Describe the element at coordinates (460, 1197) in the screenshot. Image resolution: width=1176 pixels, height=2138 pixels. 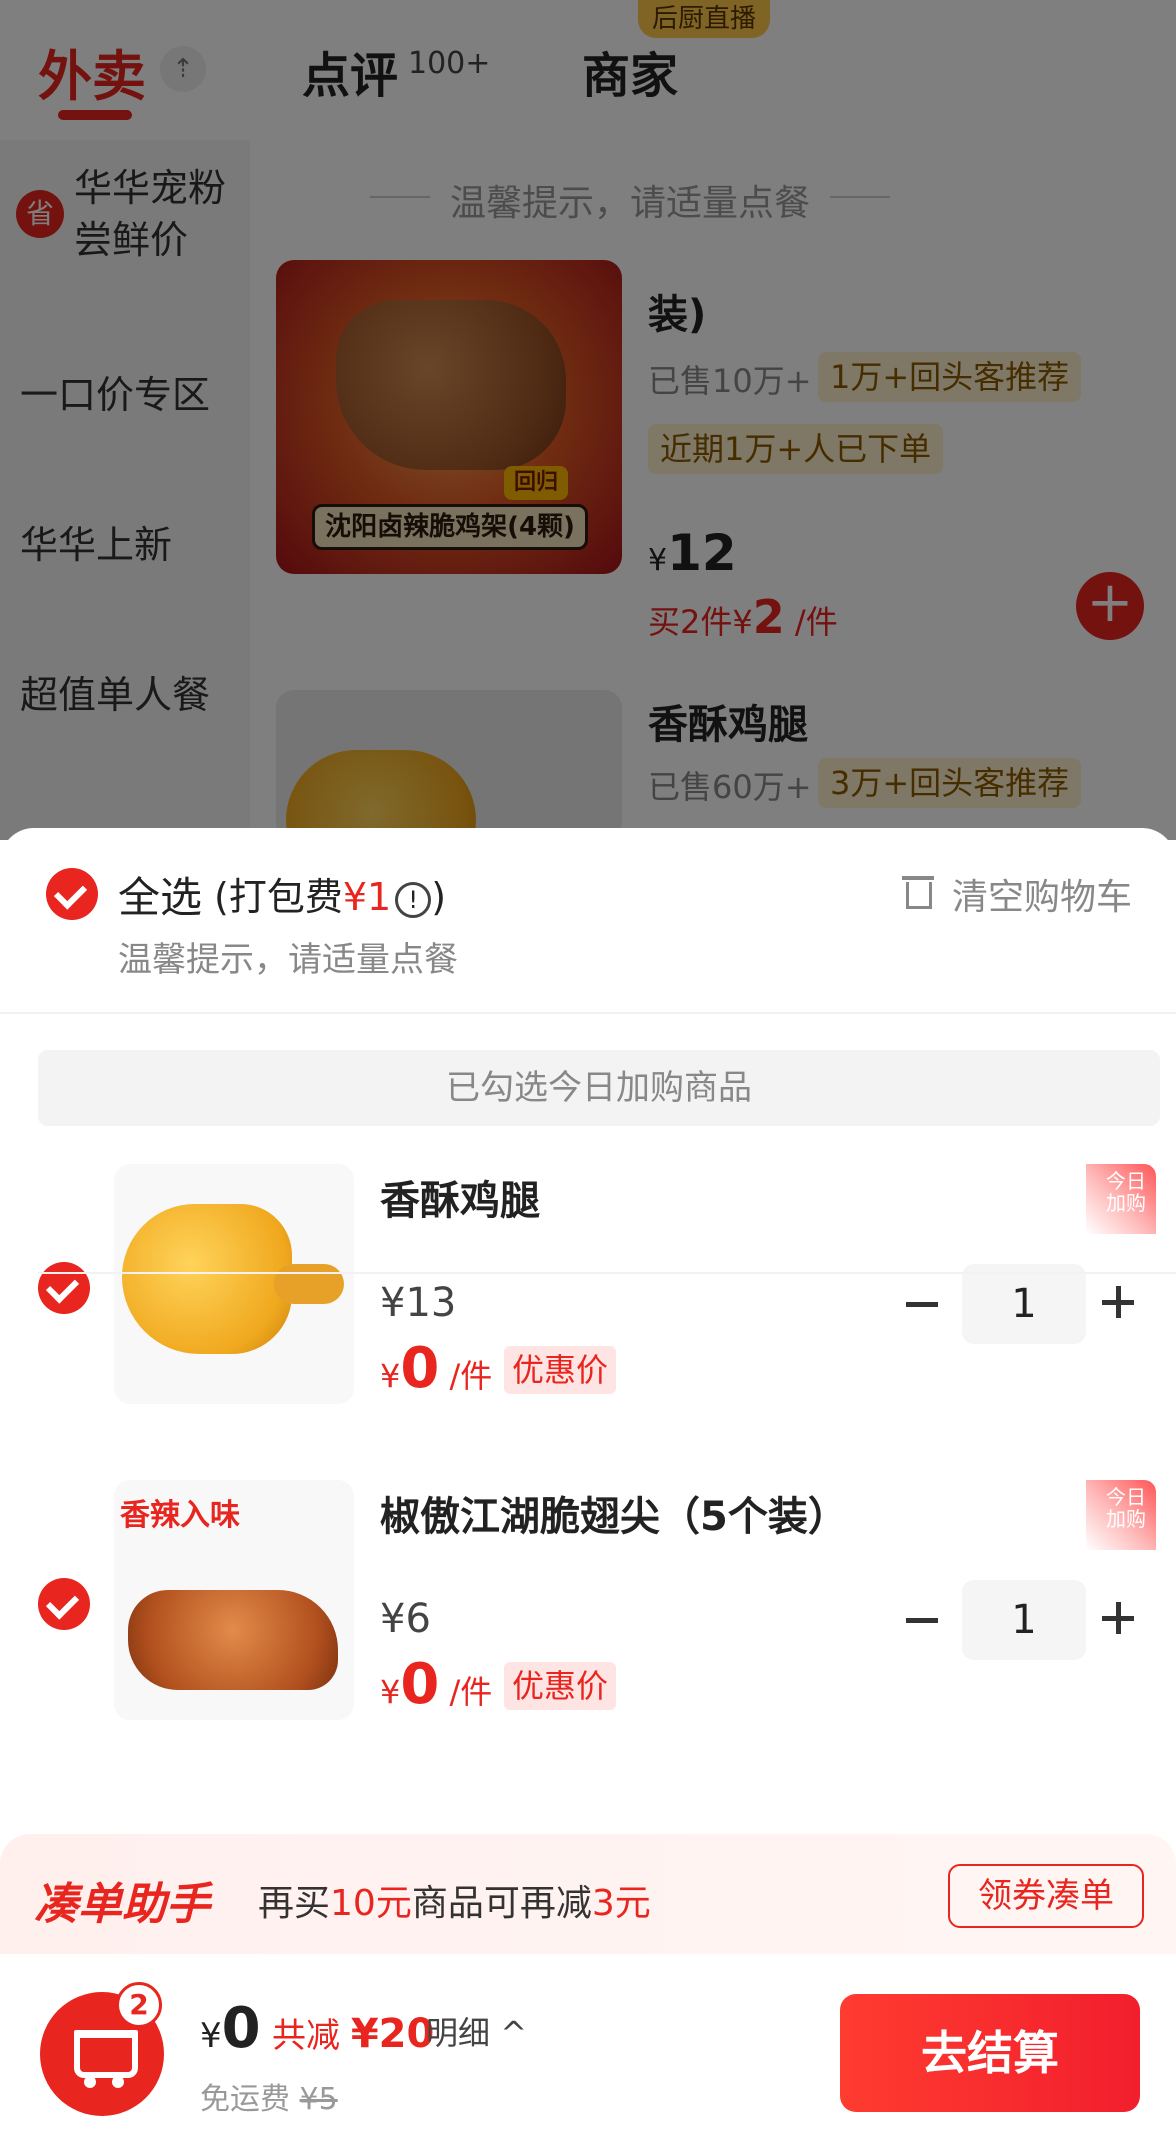
I see `item-title: 香酥鸡腿` at that location.